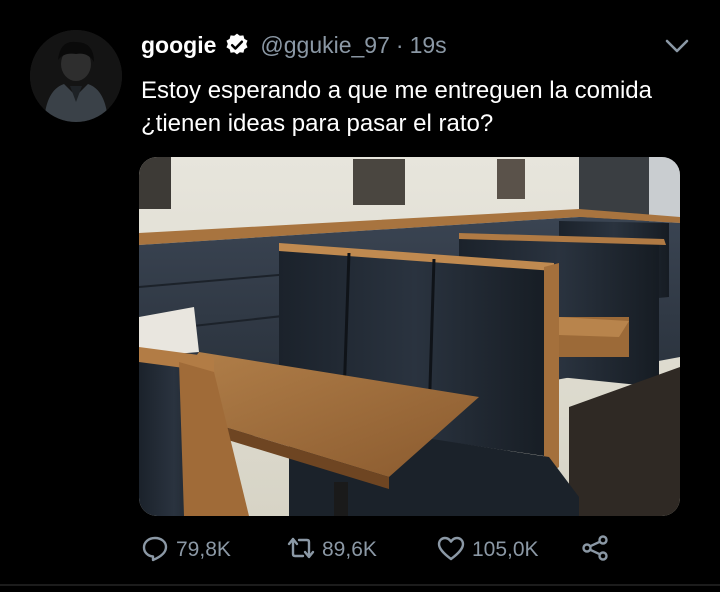 The width and height of the screenshot is (720, 592). What do you see at coordinates (155, 550) in the screenshot?
I see `reply-icon` at bounding box center [155, 550].